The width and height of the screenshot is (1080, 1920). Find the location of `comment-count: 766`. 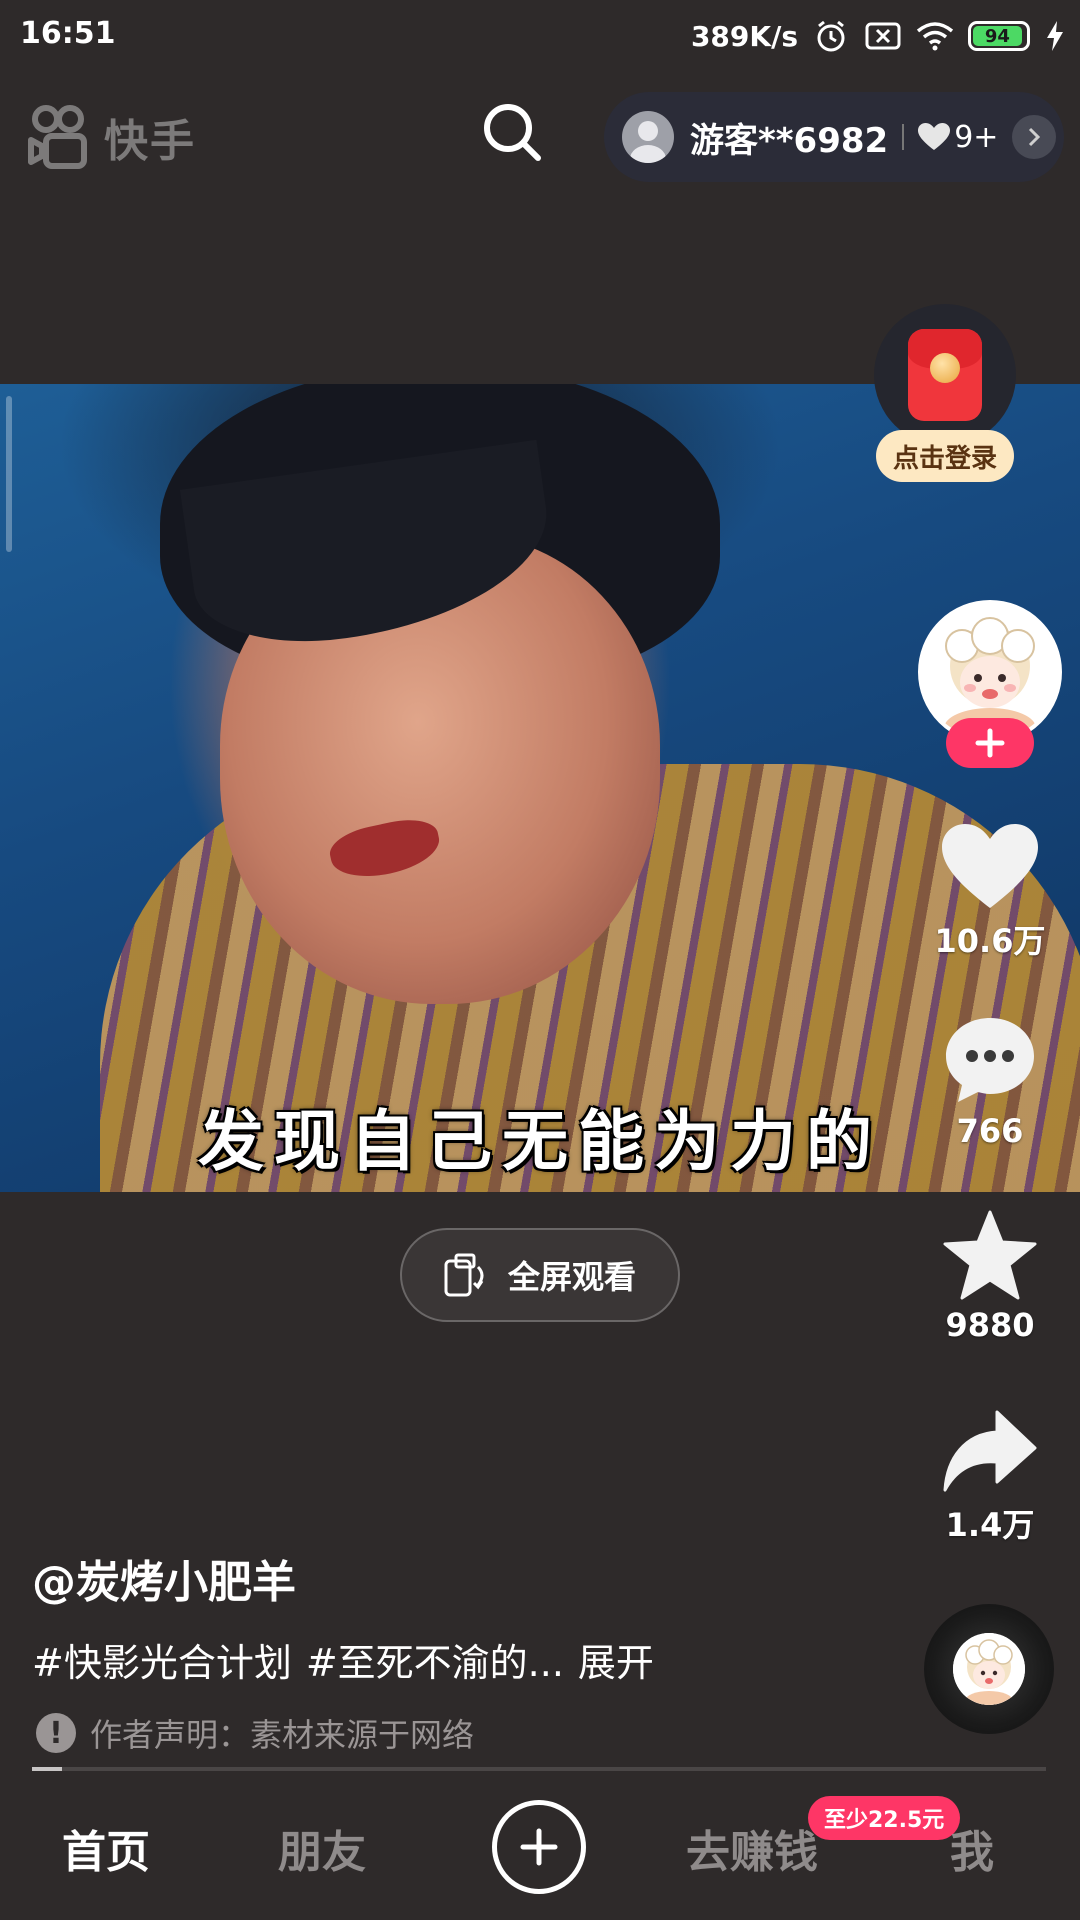

comment-count: 766 is located at coordinates (990, 1131).